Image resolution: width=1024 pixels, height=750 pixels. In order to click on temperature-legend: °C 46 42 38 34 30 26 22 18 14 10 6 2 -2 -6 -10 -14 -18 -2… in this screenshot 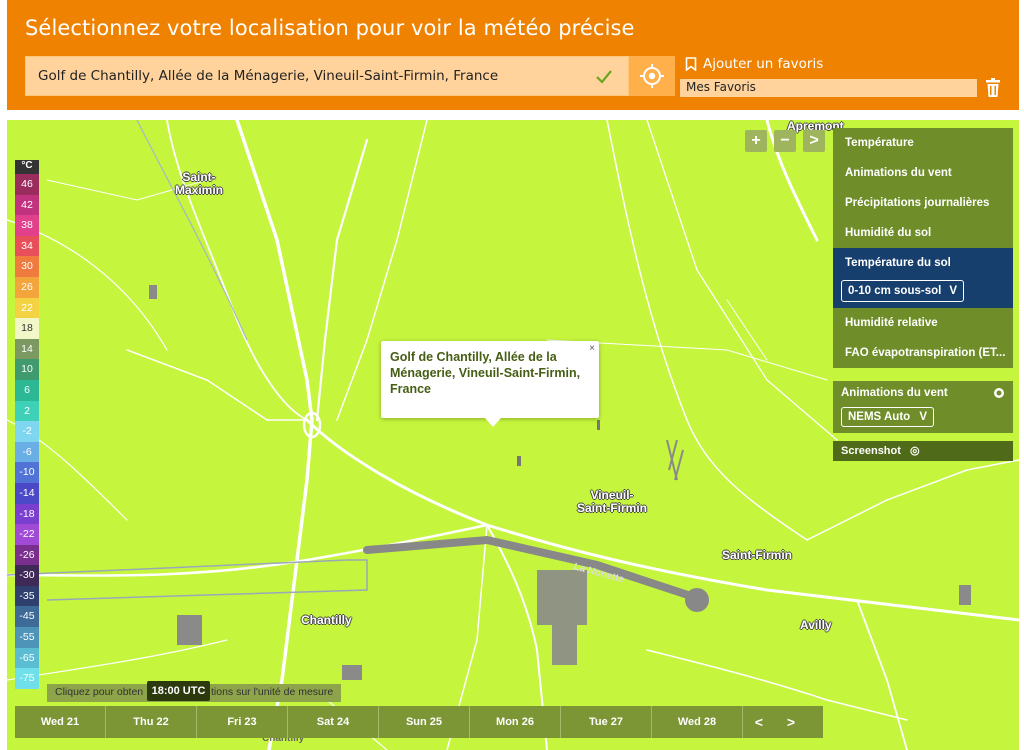, I will do `click(27, 424)`.